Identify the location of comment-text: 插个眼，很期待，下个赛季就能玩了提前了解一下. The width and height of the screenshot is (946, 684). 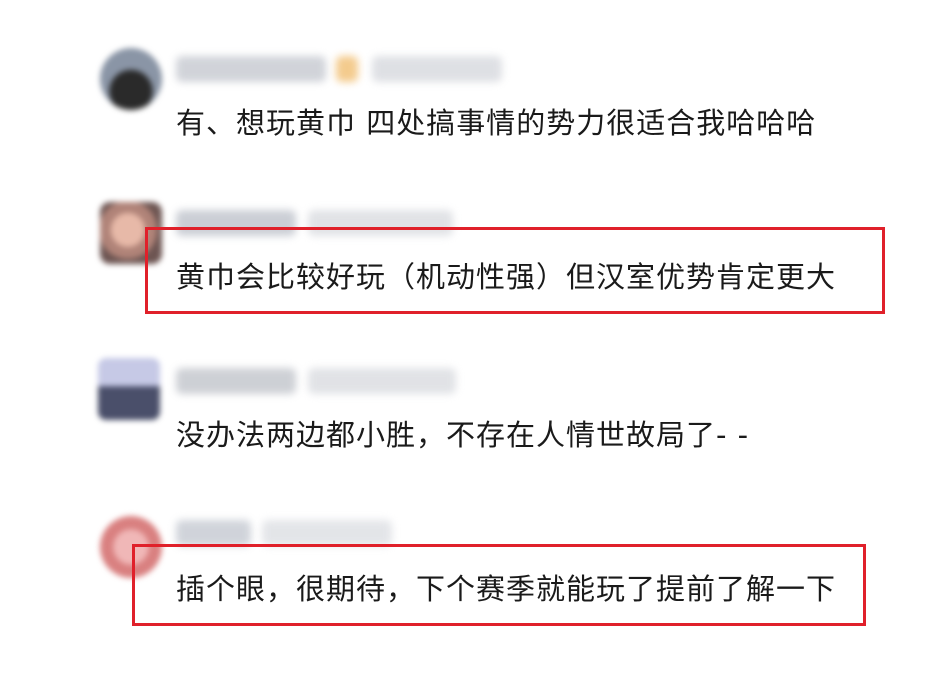
(506, 589).